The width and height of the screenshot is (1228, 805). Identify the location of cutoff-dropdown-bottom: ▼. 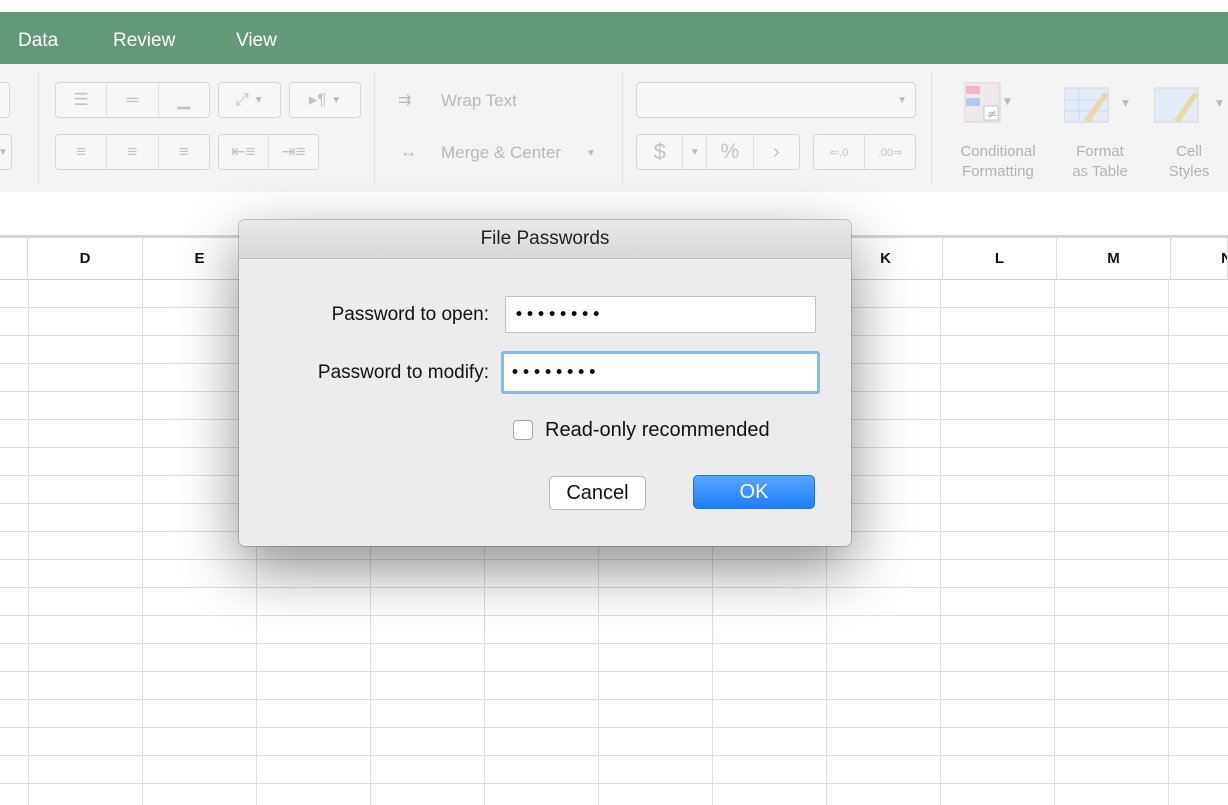
(6, 152).